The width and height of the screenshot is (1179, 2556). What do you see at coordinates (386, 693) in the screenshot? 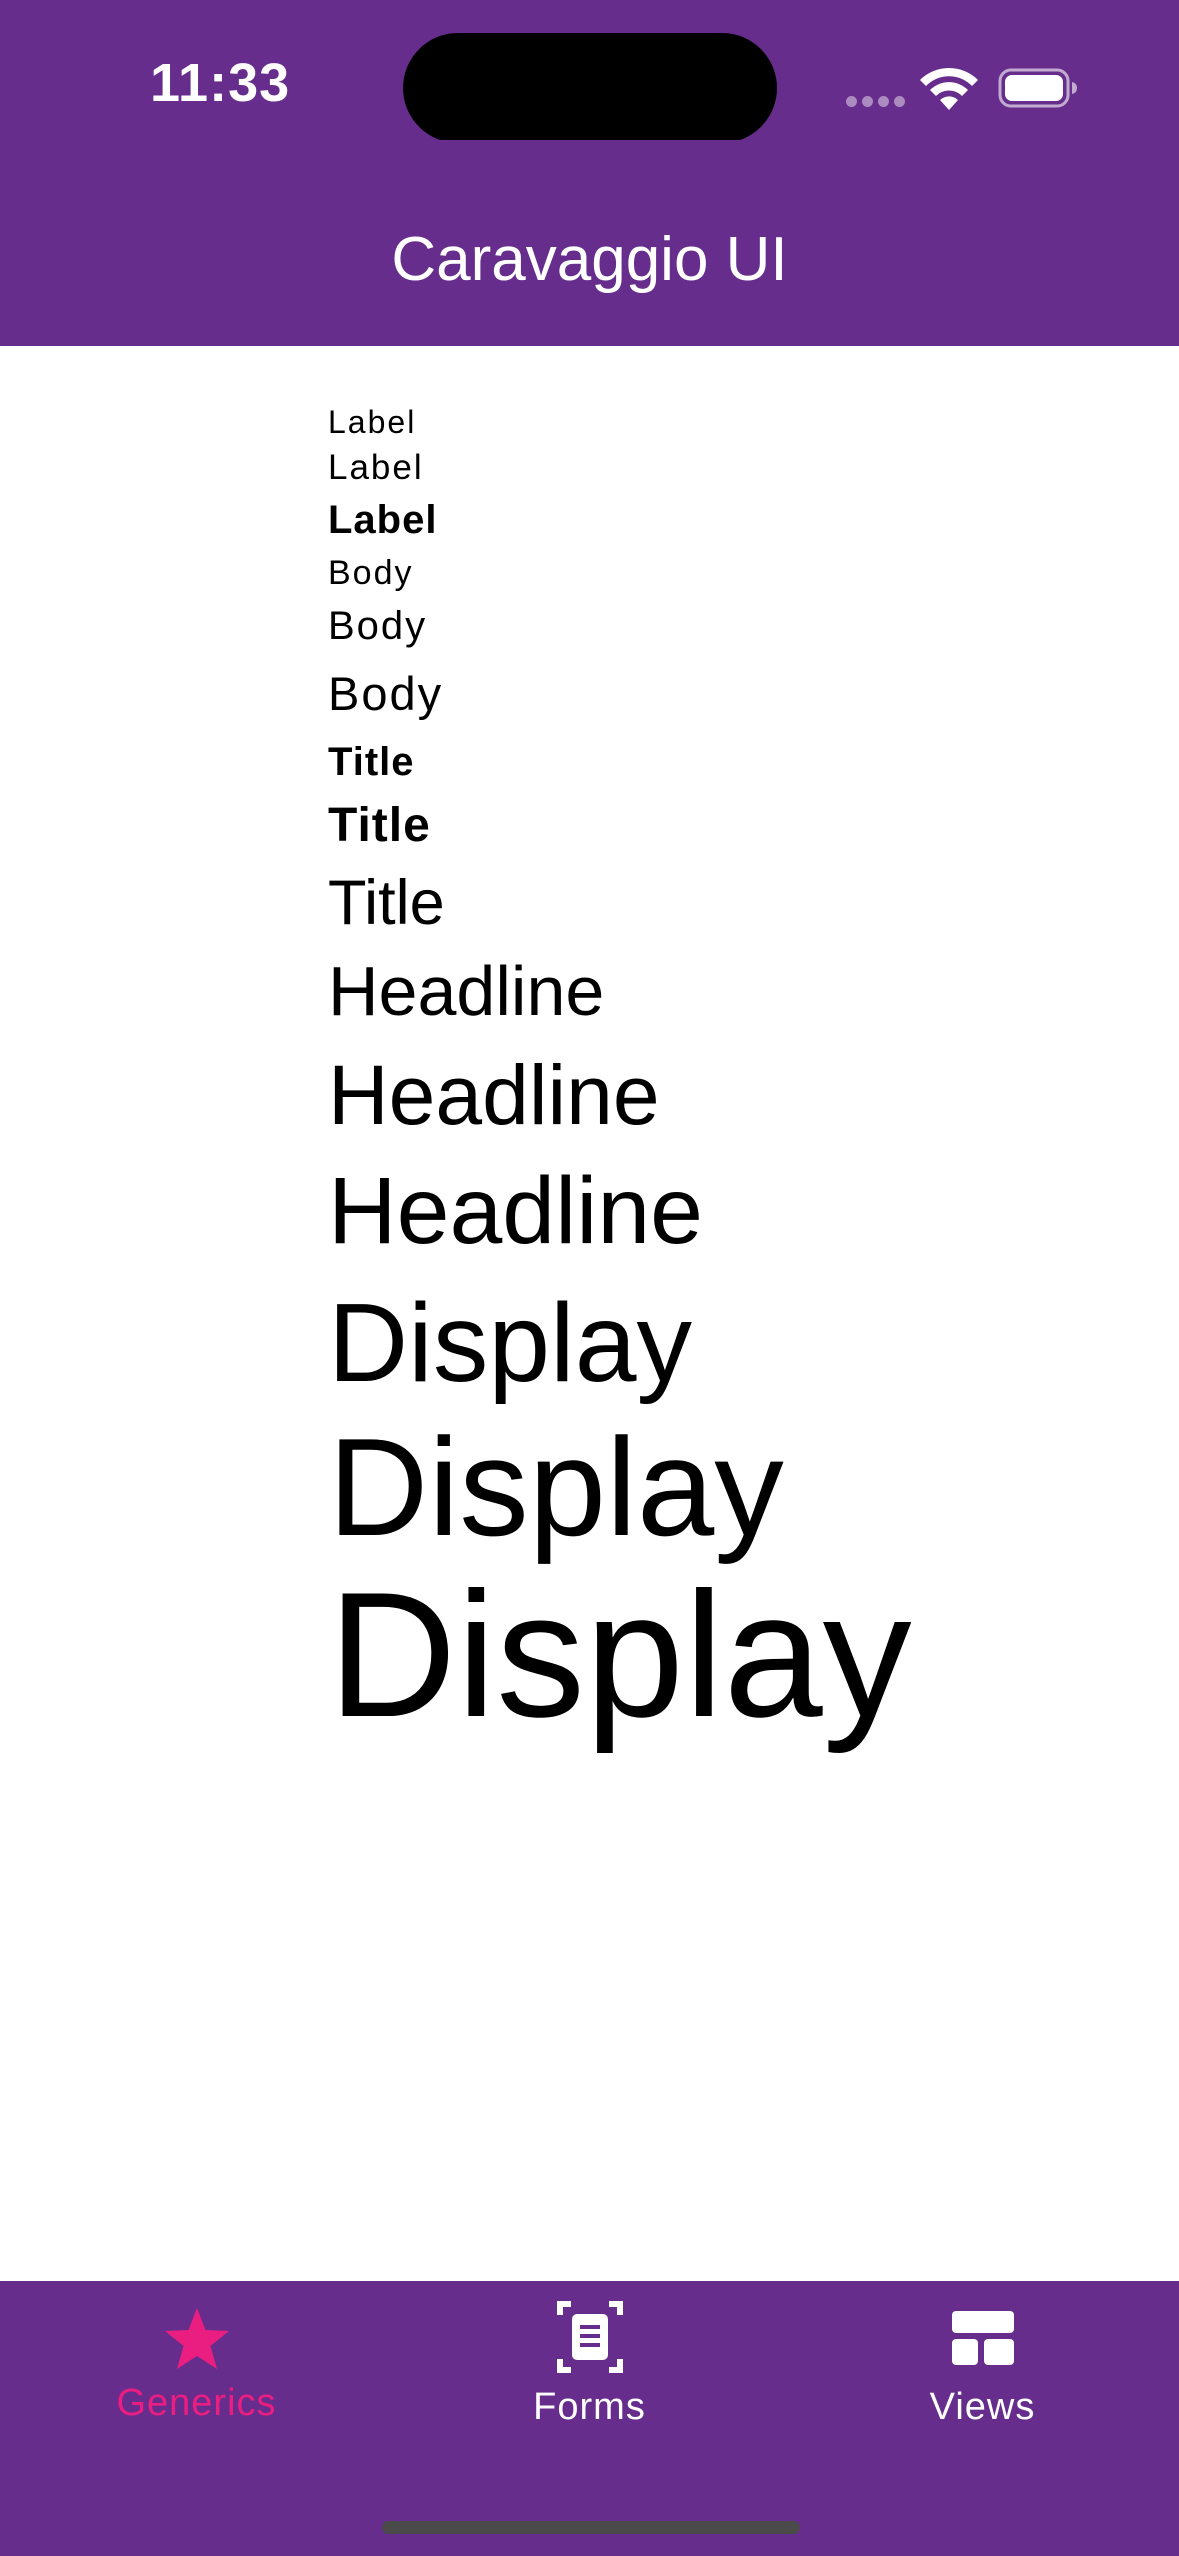
I see `body-large-text: Body` at bounding box center [386, 693].